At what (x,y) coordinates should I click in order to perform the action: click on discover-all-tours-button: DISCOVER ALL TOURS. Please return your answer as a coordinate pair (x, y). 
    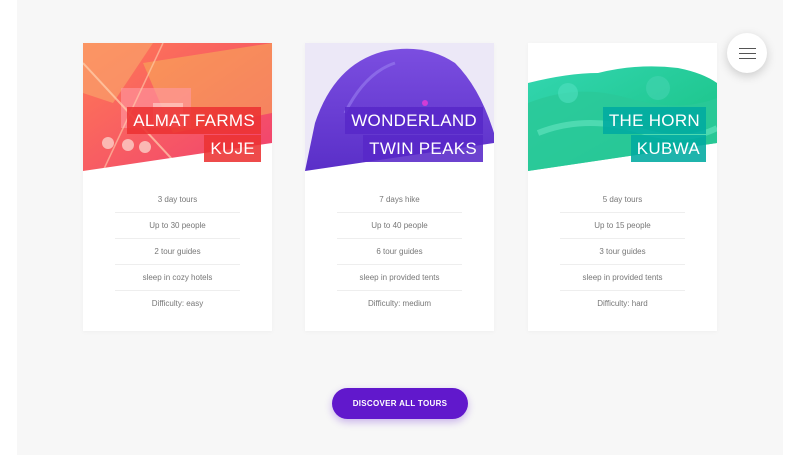
    Looking at the image, I should click on (400, 403).